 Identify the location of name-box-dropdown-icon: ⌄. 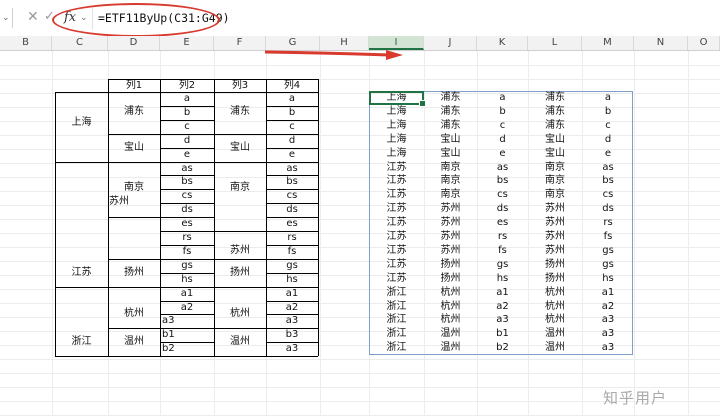
(6, 18).